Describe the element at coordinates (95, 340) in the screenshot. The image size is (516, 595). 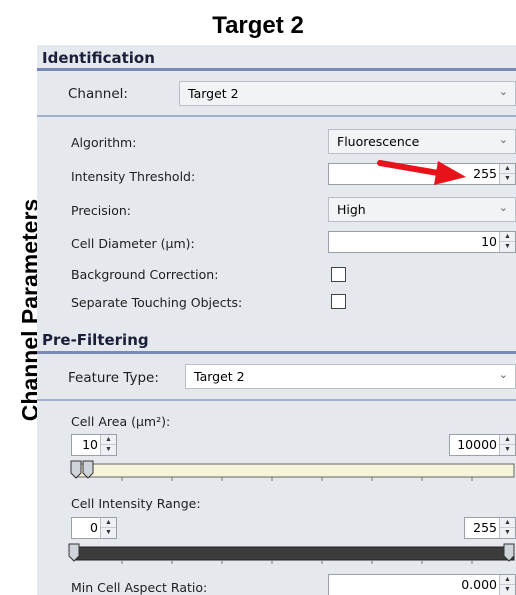
I see `prefiltering-header: Pre-Filtering` at that location.